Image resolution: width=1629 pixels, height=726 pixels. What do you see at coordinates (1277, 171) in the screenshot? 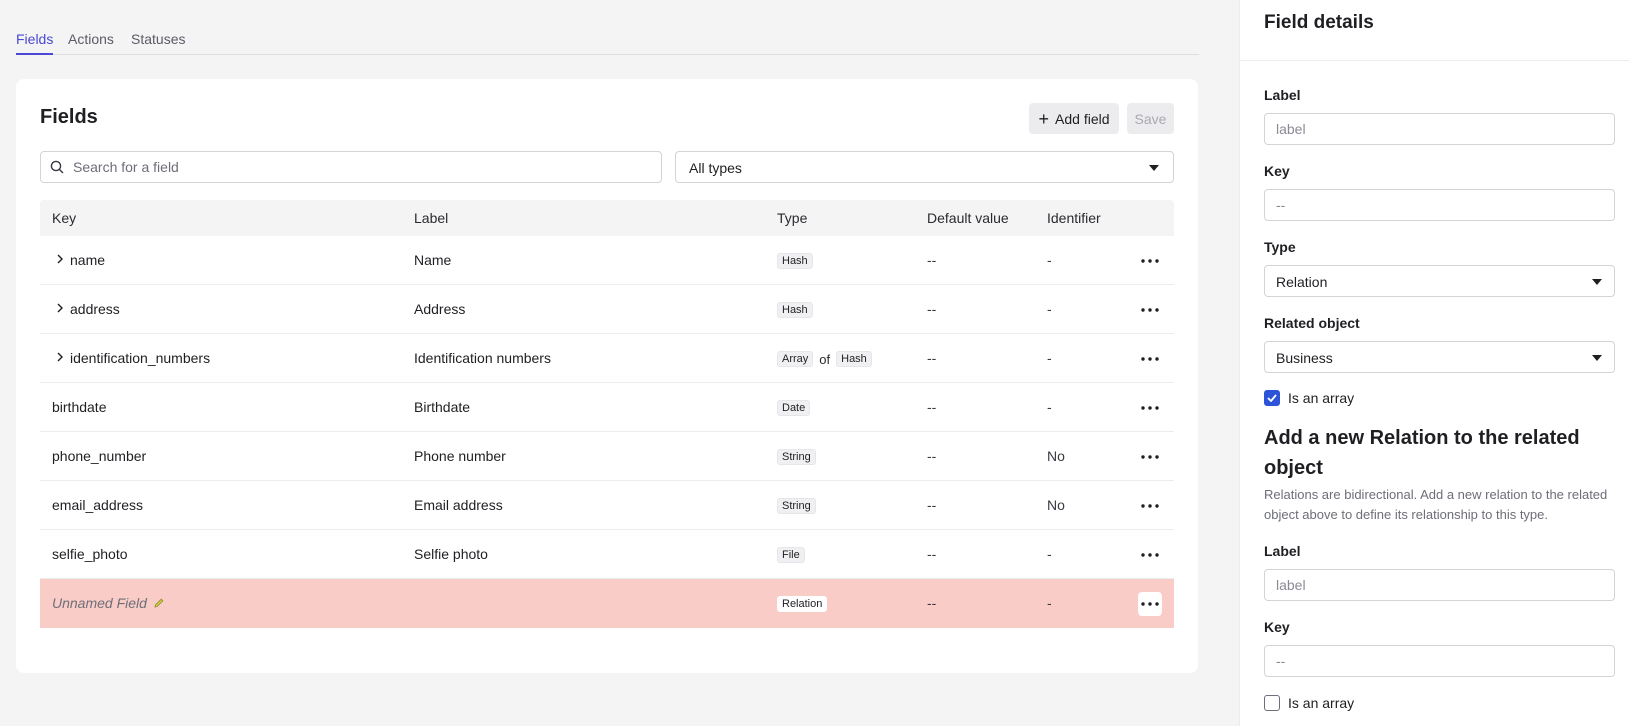
I see `key-field-label: Key` at bounding box center [1277, 171].